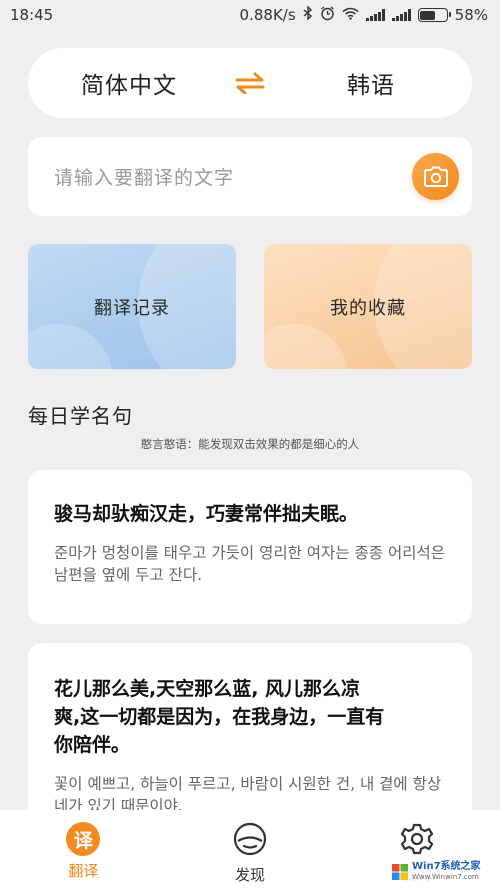  Describe the element at coordinates (445, 877) in the screenshot. I see `watermark-url: Www.Winwin7.com` at that location.